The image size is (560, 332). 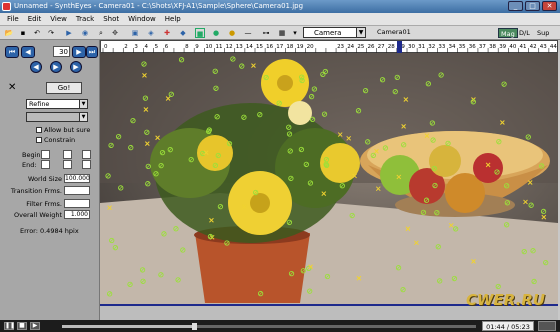 I want to click on grid-icon: ▦, so click(x=282, y=33).